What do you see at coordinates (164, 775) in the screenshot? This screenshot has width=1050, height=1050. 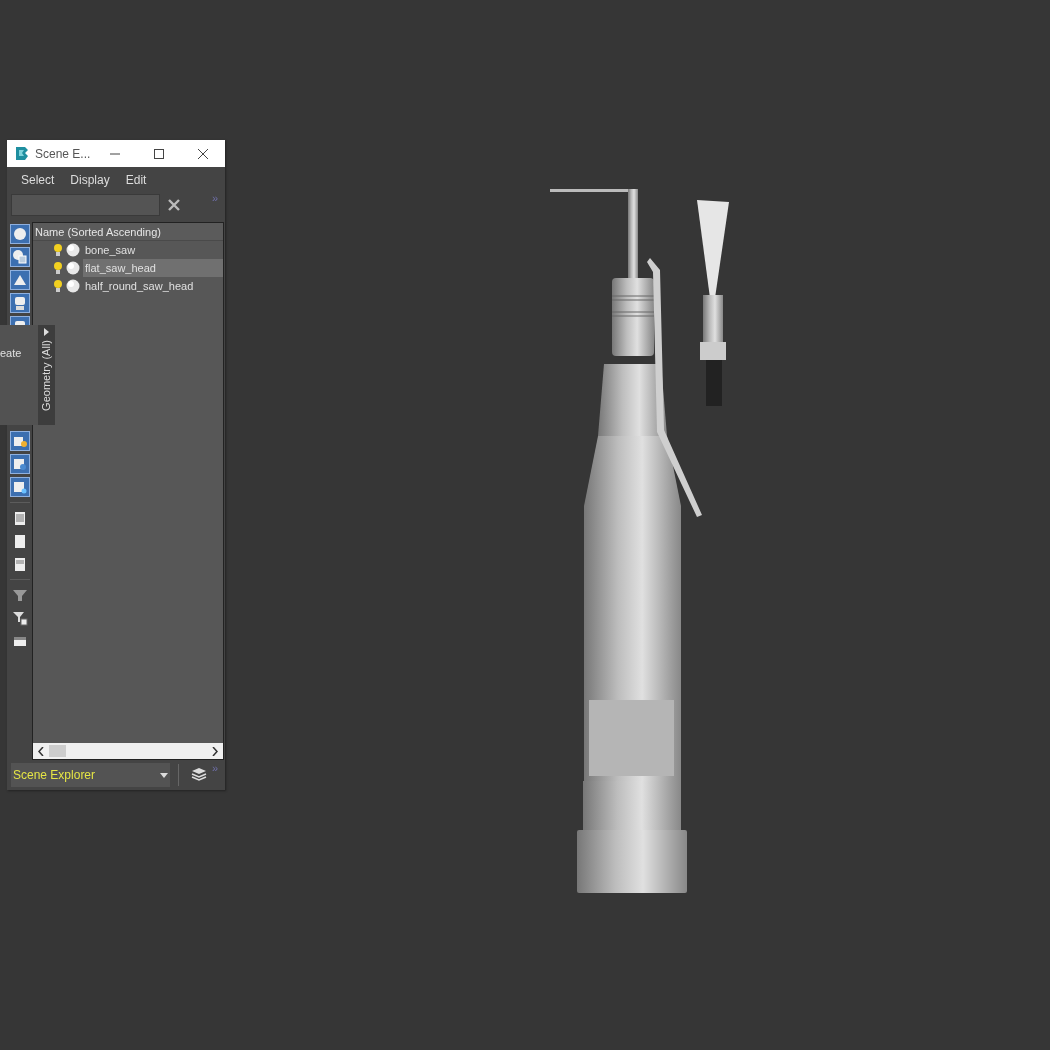 I see `caret-icon` at bounding box center [164, 775].